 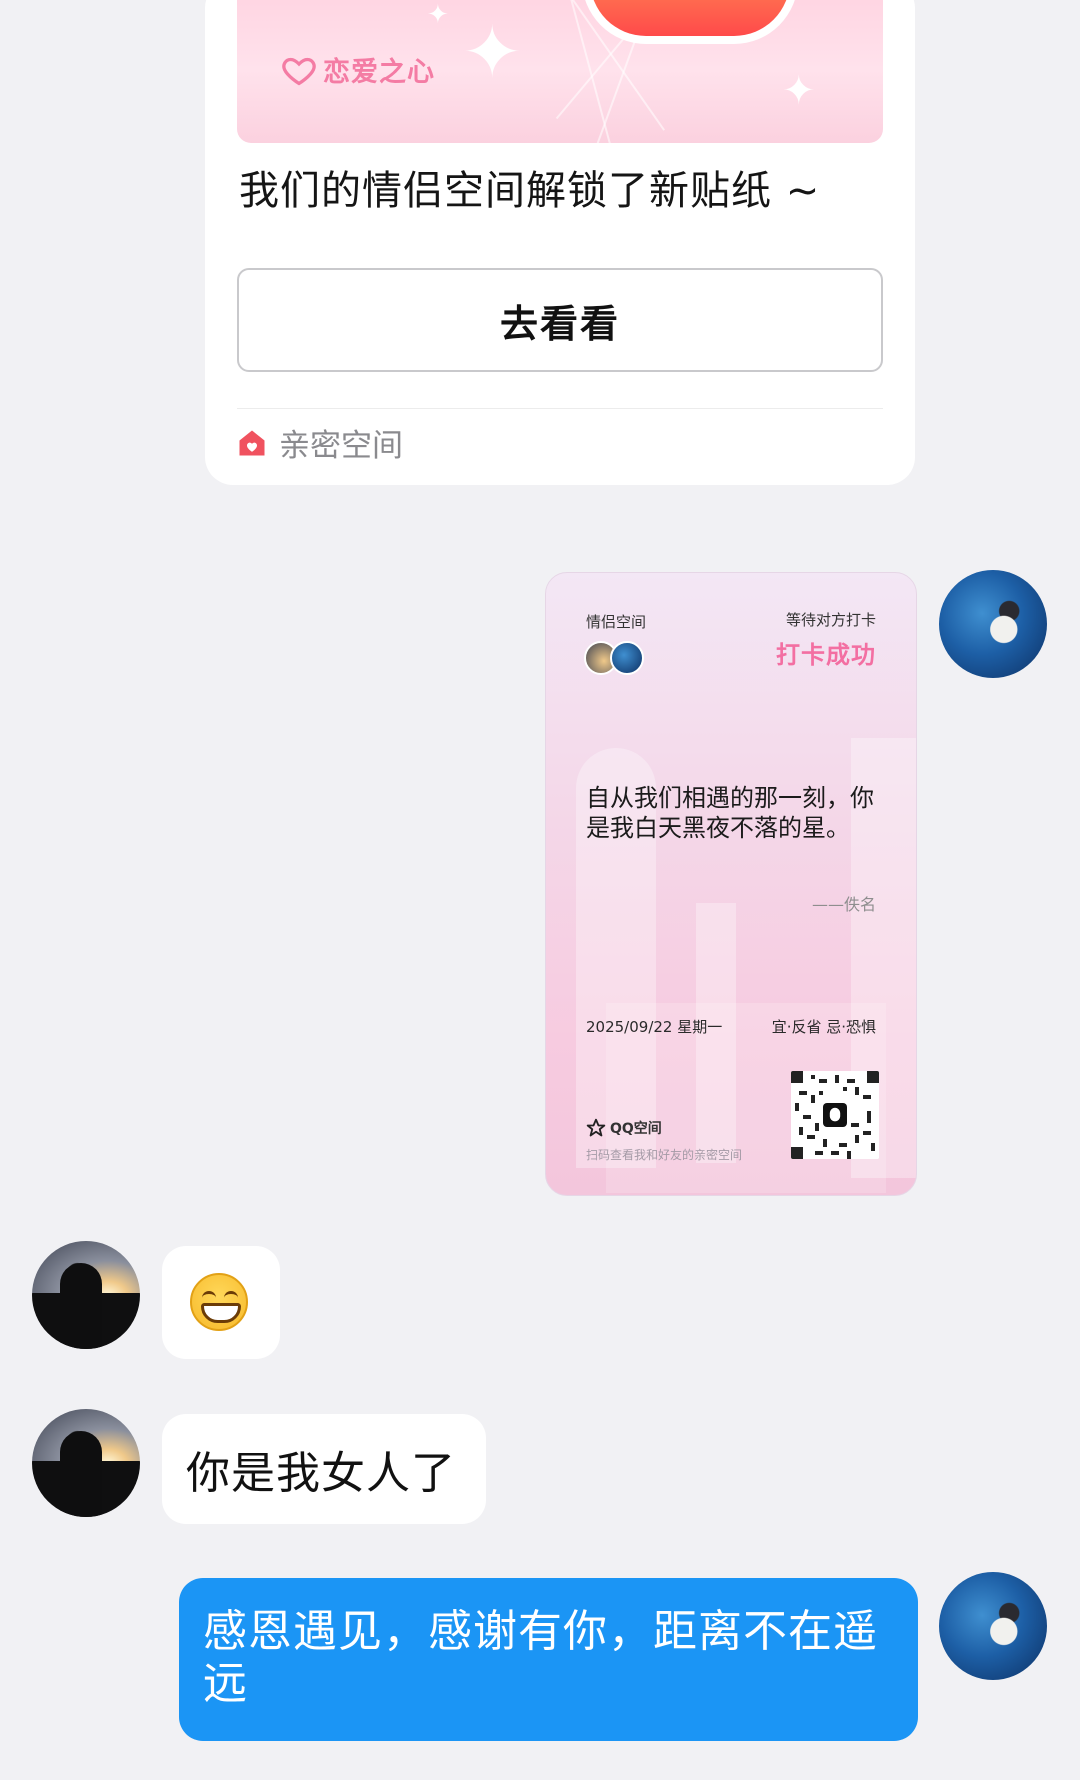 I want to click on banner-label: 恋爱之心, so click(x=358, y=69).